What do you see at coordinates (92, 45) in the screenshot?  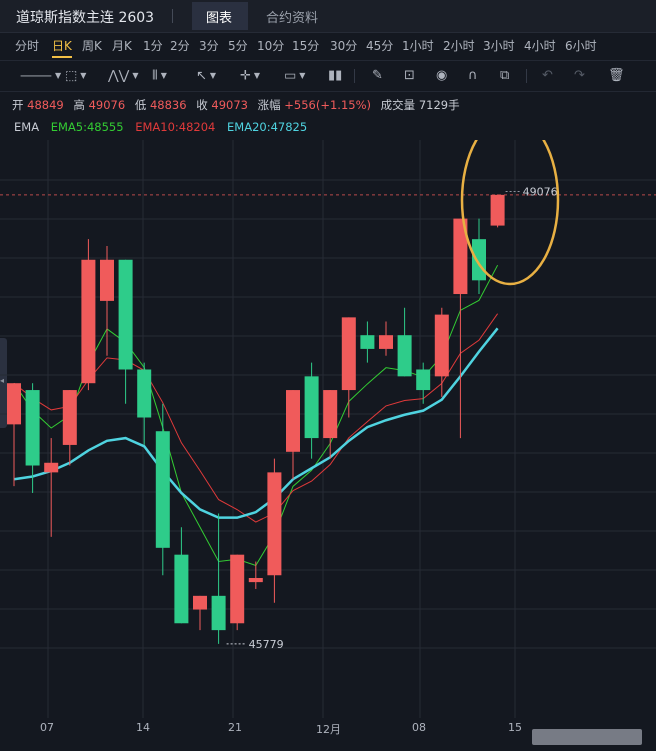 I see `period-weekly: 周K` at bounding box center [92, 45].